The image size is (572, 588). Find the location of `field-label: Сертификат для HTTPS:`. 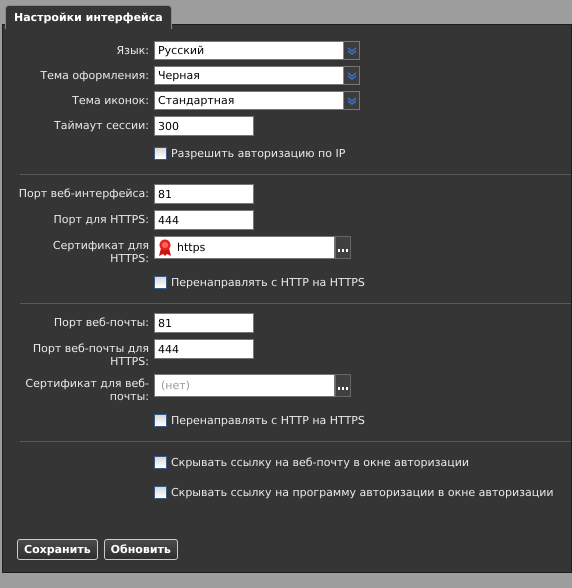

field-label: Сертификат для HTTPS: is located at coordinates (100, 251).